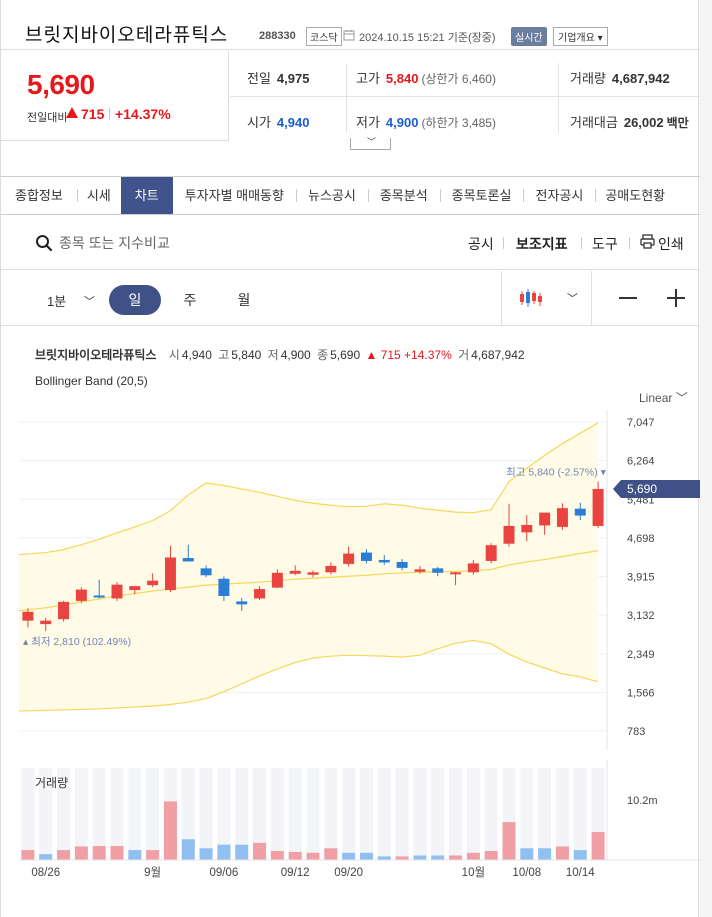 This screenshot has height=917, width=712. I want to click on timestamp-suffix: 기준(장중), so click(471, 38).